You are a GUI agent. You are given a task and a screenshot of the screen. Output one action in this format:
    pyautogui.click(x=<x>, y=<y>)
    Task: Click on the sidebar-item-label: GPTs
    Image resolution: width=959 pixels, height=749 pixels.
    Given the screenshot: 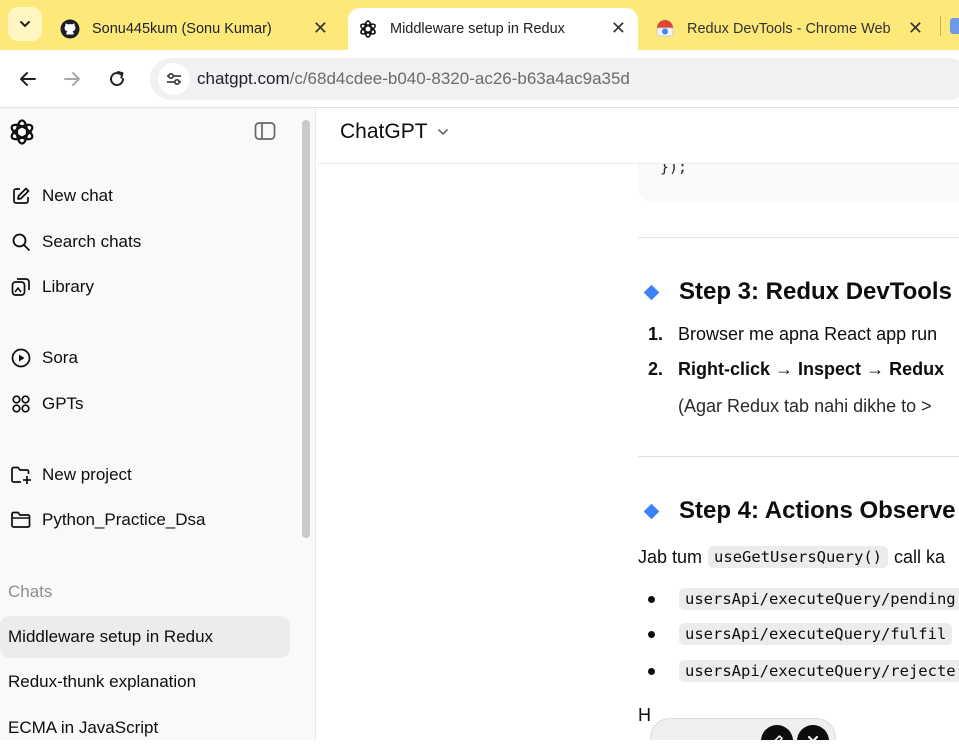 What is the action you would take?
    pyautogui.click(x=63, y=403)
    